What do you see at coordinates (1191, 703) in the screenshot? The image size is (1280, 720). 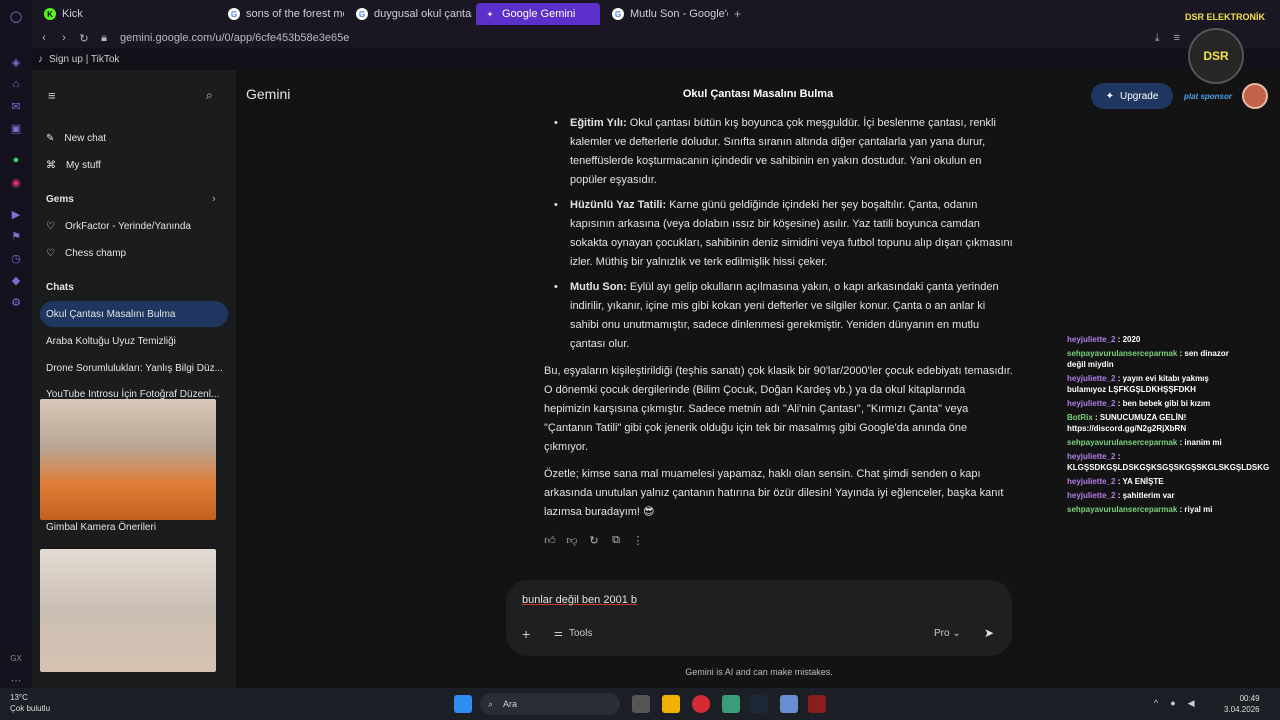 I see `volume-icon: ◀` at bounding box center [1191, 703].